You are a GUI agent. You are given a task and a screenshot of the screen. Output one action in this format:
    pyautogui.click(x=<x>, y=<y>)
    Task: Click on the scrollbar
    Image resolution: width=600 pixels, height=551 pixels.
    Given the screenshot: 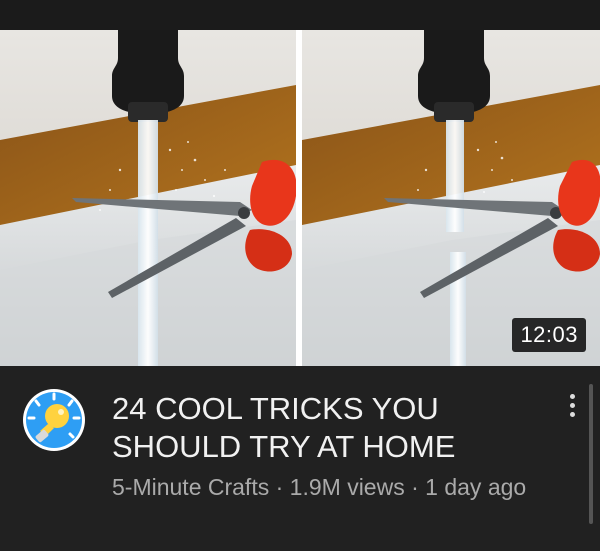 What is the action you would take?
    pyautogui.click(x=591, y=454)
    